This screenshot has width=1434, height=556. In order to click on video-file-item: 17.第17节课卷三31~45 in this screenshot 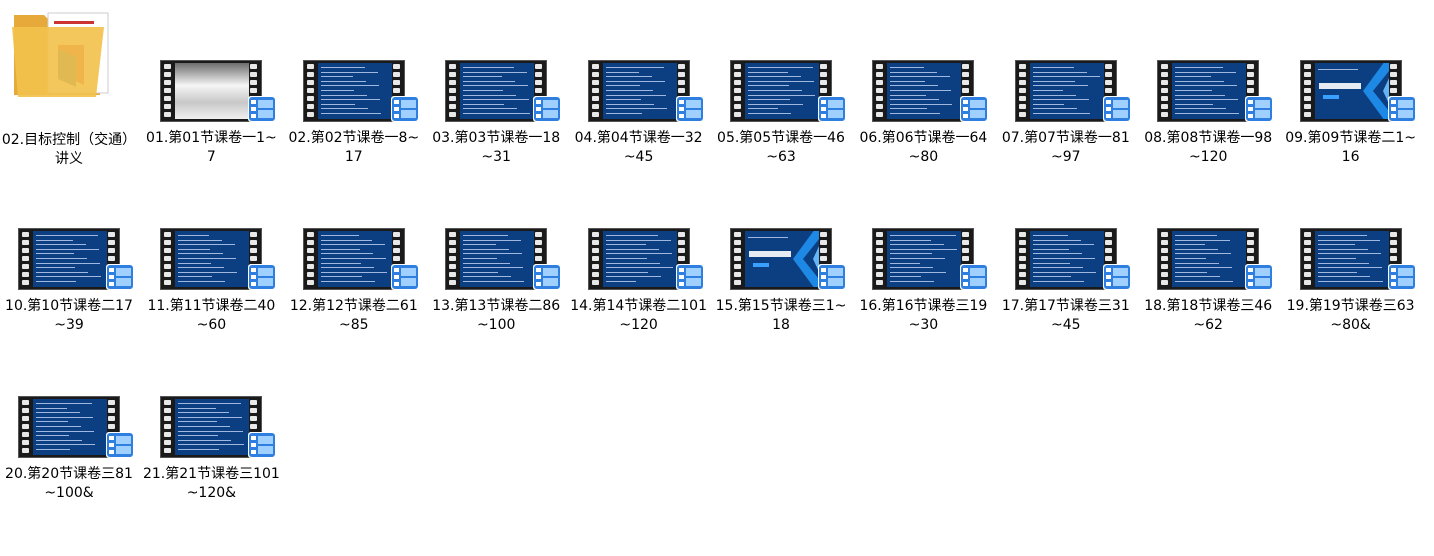, I will do `click(1066, 308)`.